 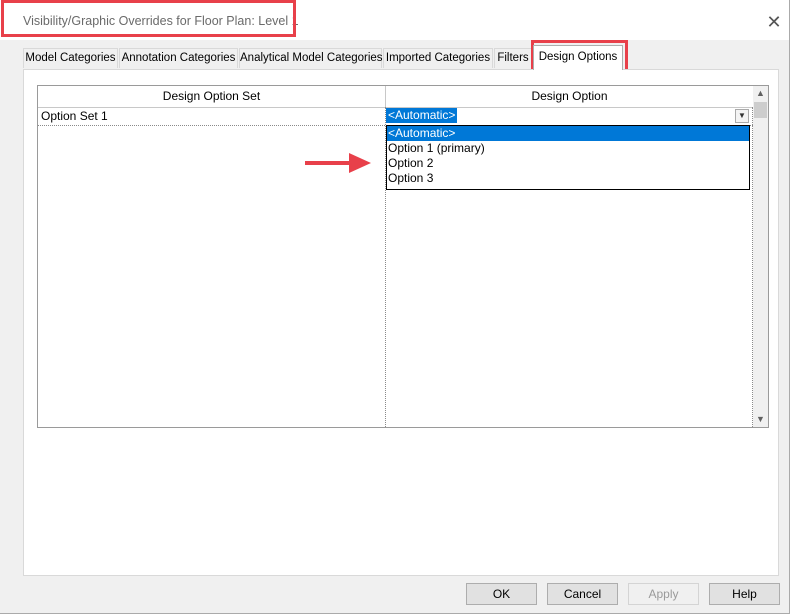 I want to click on vertical-scrollbar: ▲ ▼, so click(x=760, y=256).